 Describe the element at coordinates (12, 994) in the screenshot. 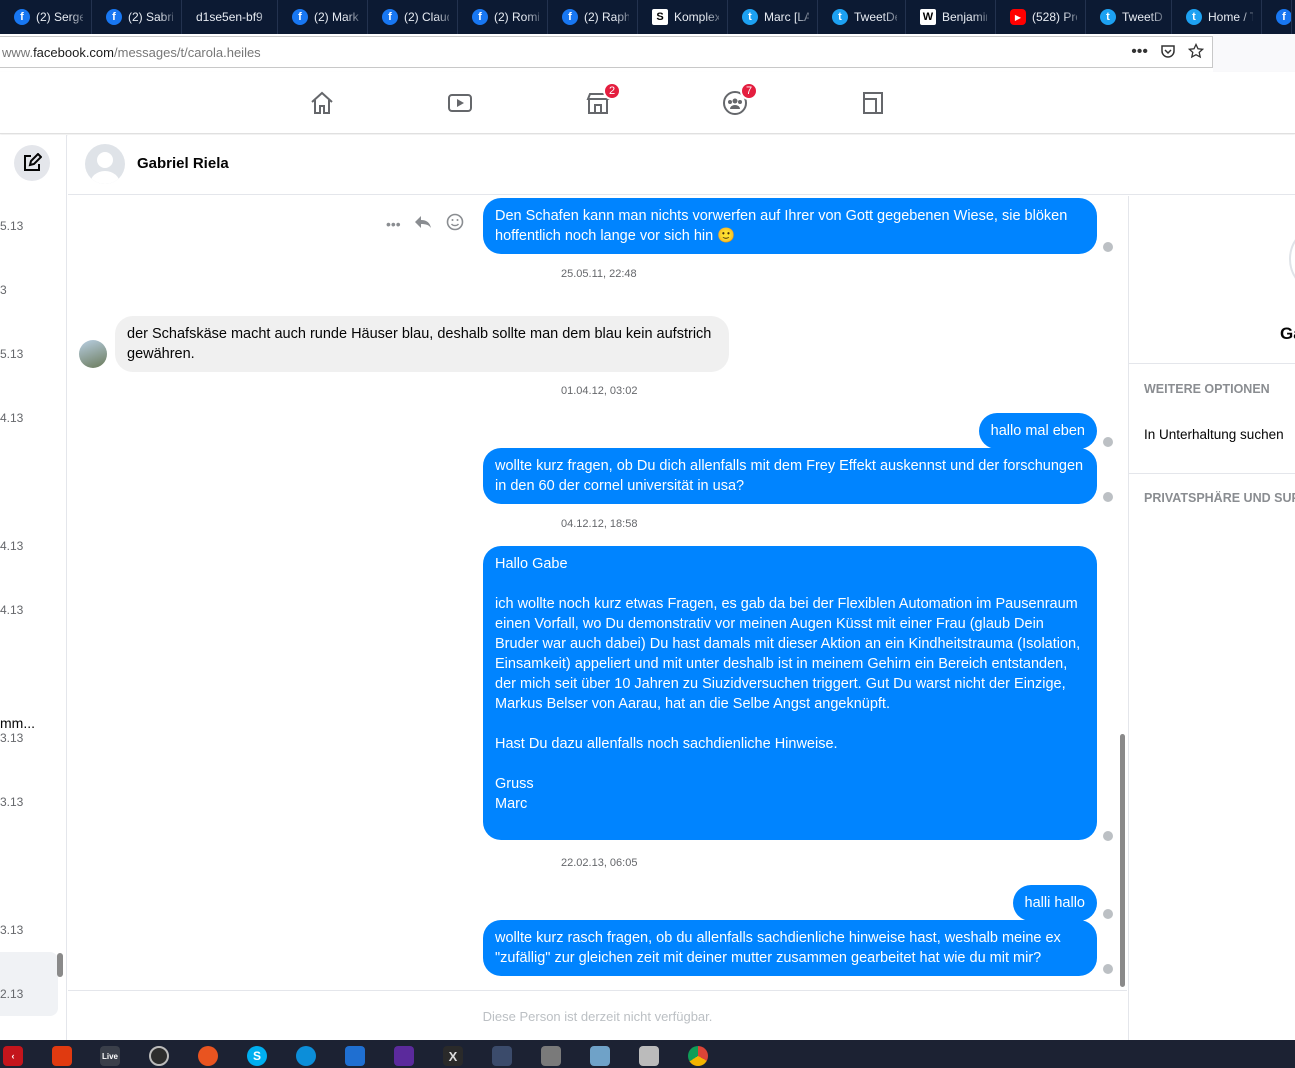

I see `chat-row-date: 2.13` at that location.